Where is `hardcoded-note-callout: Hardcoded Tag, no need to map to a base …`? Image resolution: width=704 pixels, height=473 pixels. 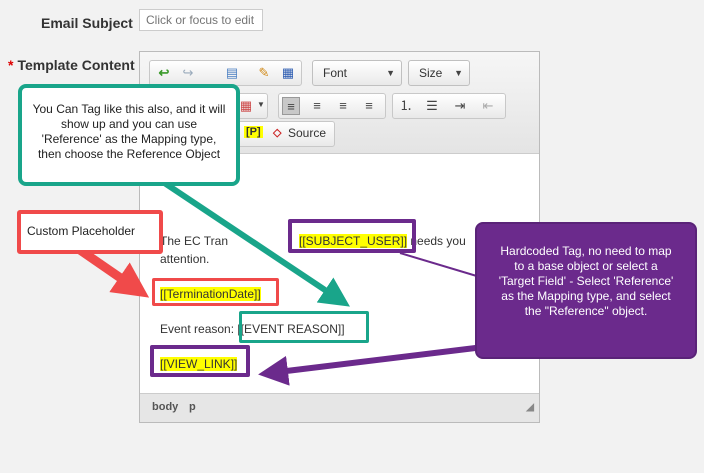
hardcoded-note-callout: Hardcoded Tag, no need to map to a base … is located at coordinates (586, 290).